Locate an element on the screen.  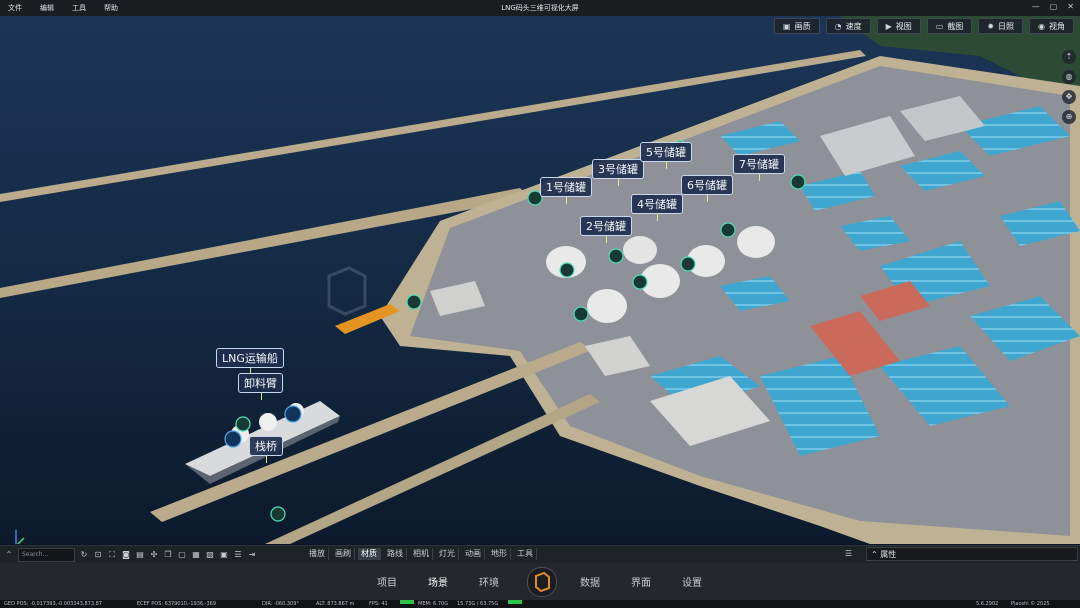
tank-3-label: 3号储罐 is located at coordinates (618, 172).